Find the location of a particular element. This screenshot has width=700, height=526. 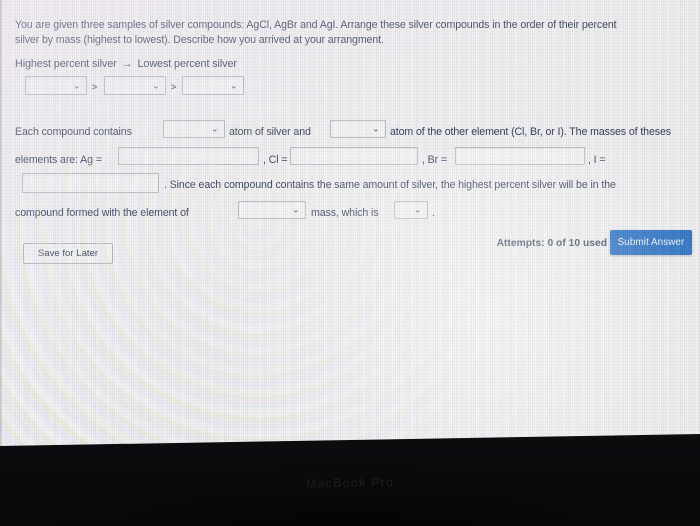

explanation-text-f: , Br = is located at coordinates (435, 160).